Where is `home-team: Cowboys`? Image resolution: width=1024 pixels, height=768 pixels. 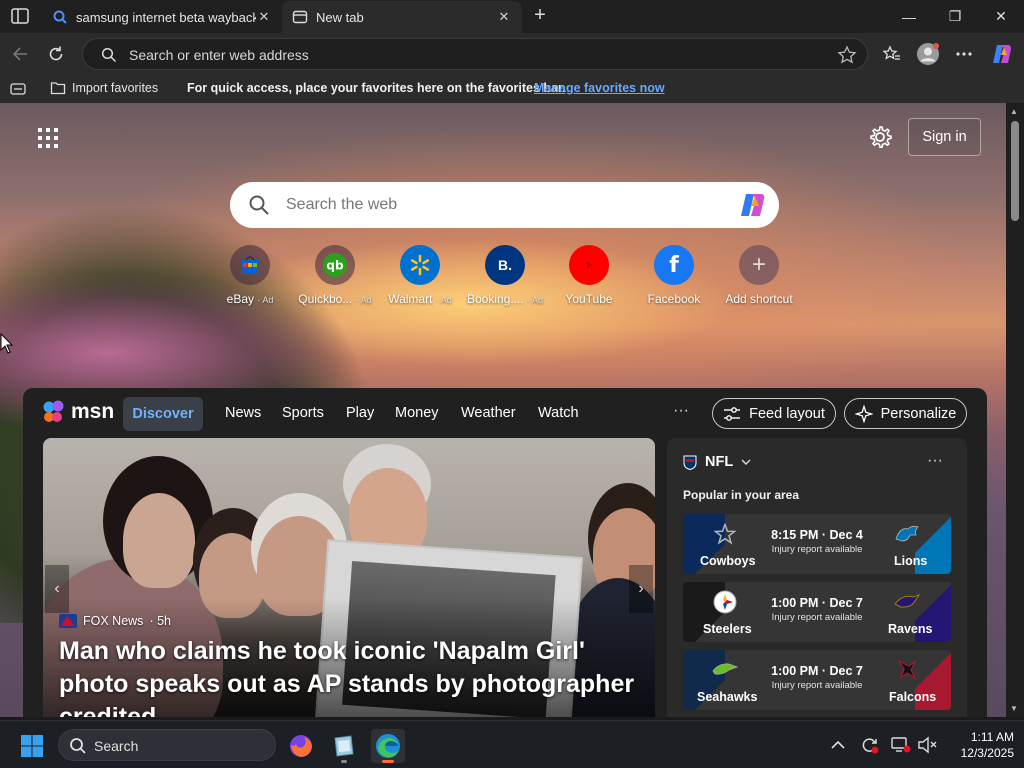
home-team: Cowboys is located at coordinates (728, 561).